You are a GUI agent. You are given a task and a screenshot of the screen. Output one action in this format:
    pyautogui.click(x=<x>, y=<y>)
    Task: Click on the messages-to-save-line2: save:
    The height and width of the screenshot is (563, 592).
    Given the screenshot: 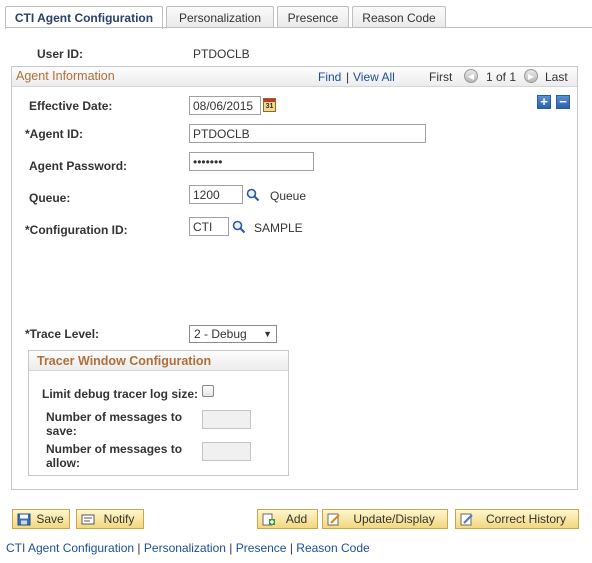 What is the action you would take?
    pyautogui.click(x=61, y=431)
    